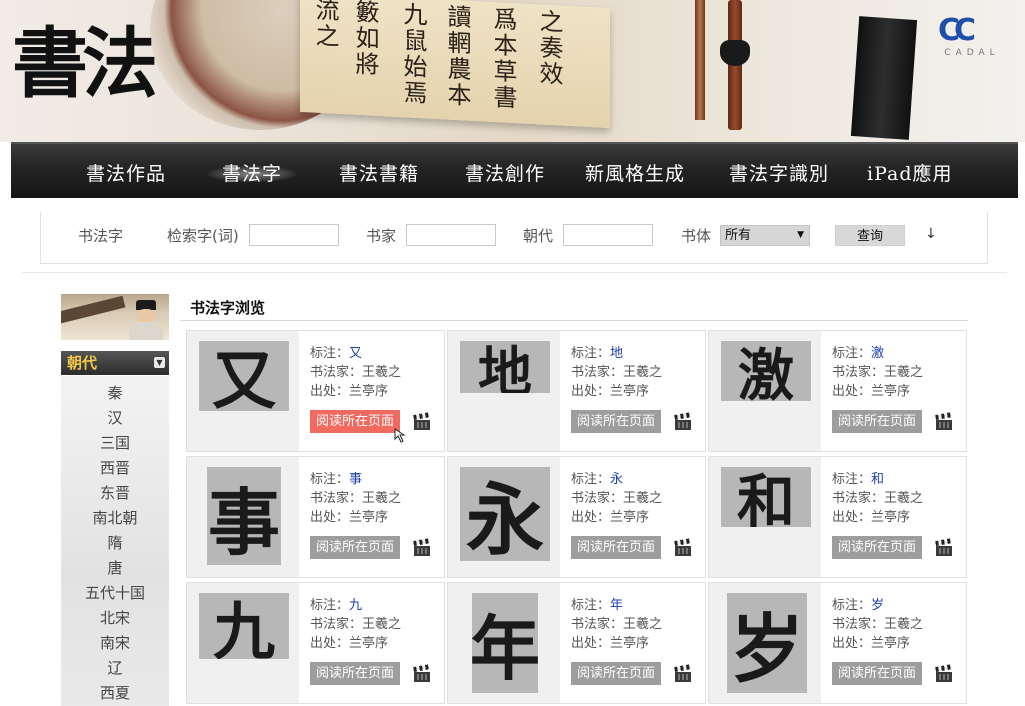 The image size is (1025, 706). What do you see at coordinates (115, 418) in the screenshot?
I see `dynasty-item: 汉` at bounding box center [115, 418].